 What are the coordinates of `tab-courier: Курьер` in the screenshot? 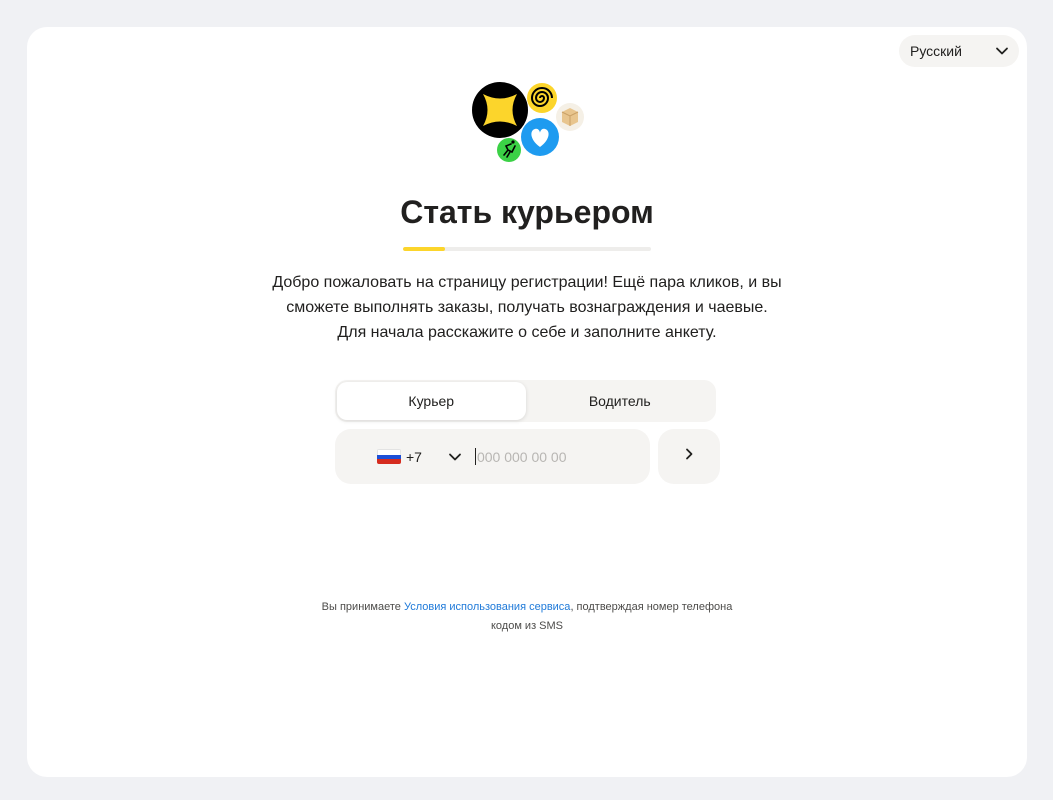 It's located at (431, 401).